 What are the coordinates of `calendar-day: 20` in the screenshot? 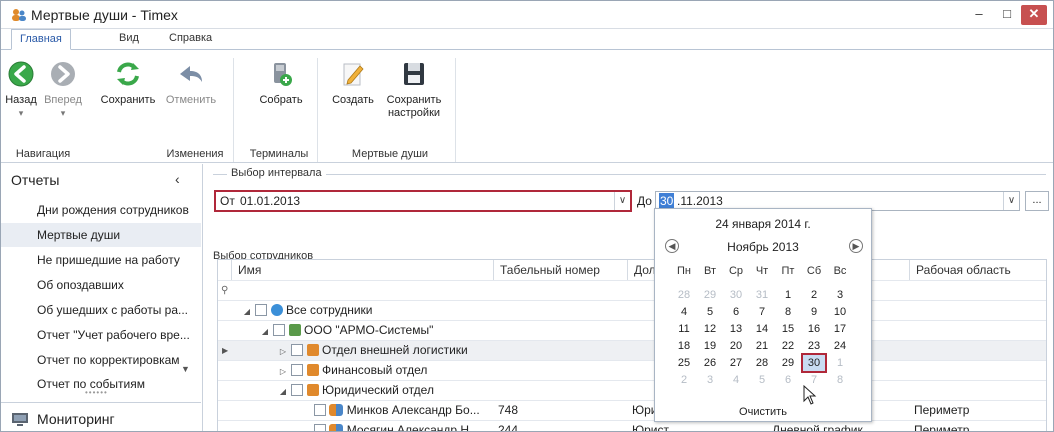 It's located at (736, 346).